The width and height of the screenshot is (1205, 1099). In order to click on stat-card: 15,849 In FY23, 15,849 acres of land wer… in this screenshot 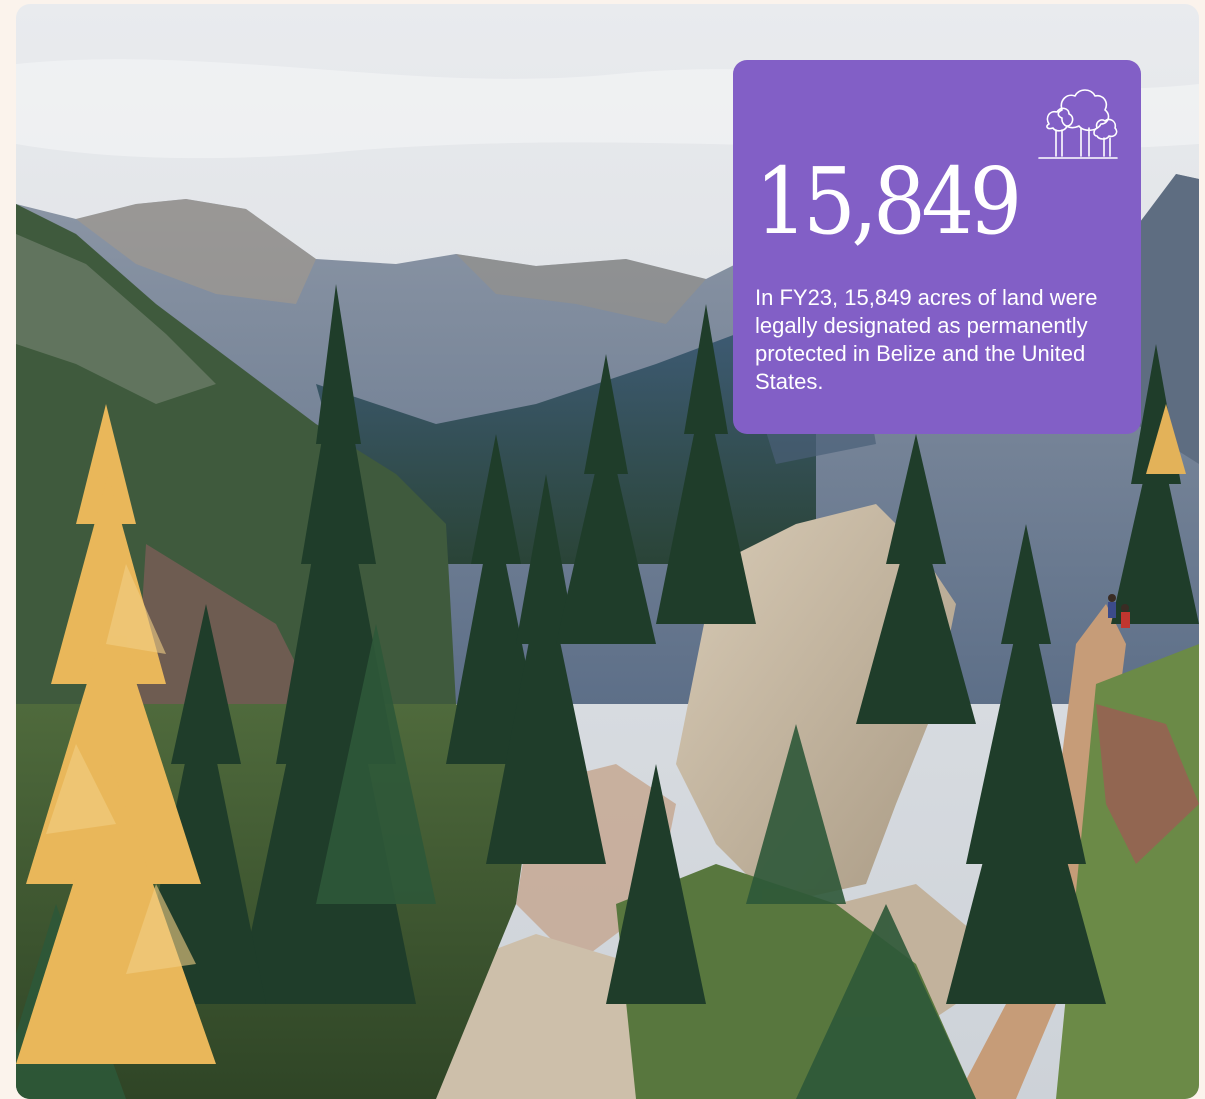, I will do `click(937, 247)`.